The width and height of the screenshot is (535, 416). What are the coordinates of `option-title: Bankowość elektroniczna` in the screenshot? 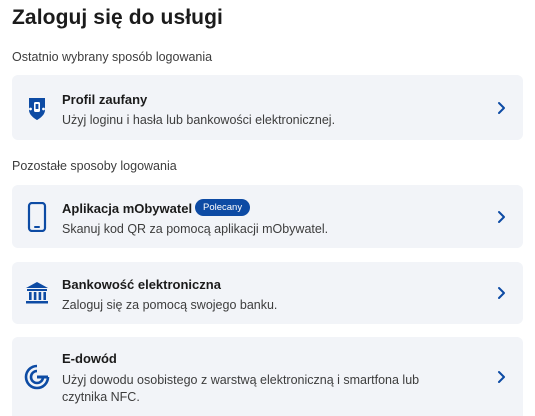 It's located at (141, 284).